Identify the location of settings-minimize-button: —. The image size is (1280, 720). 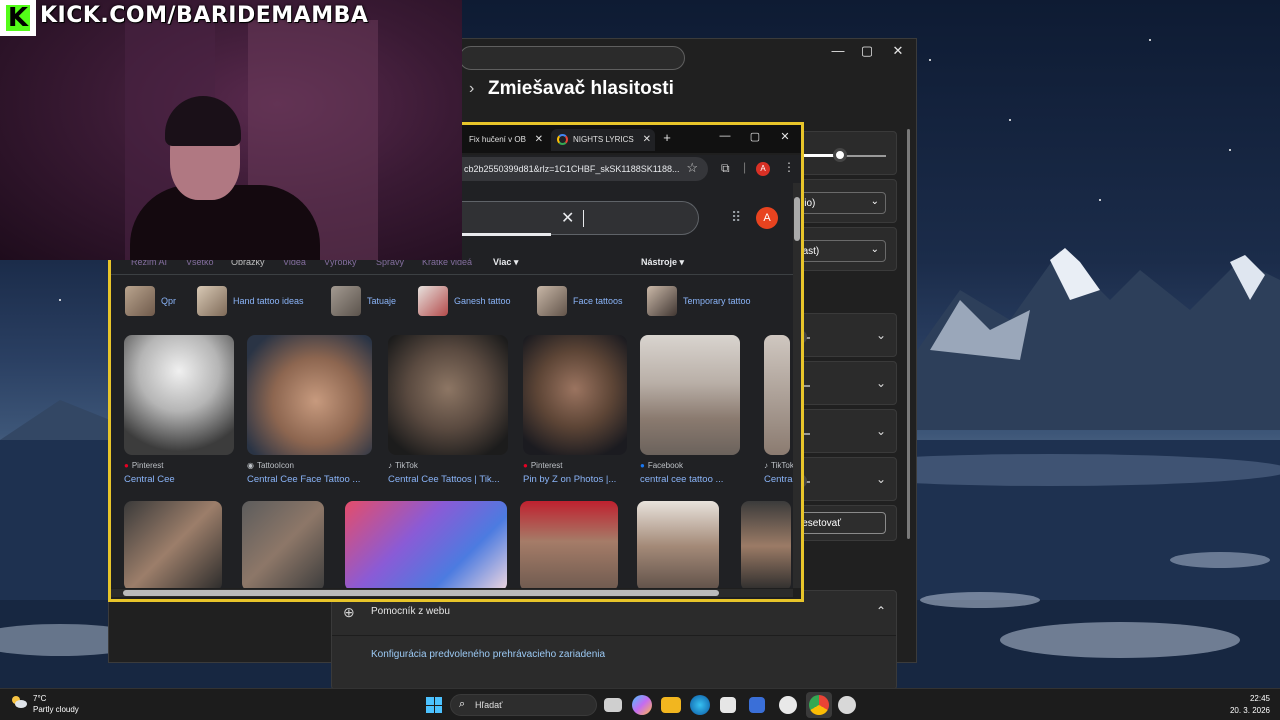
(838, 50).